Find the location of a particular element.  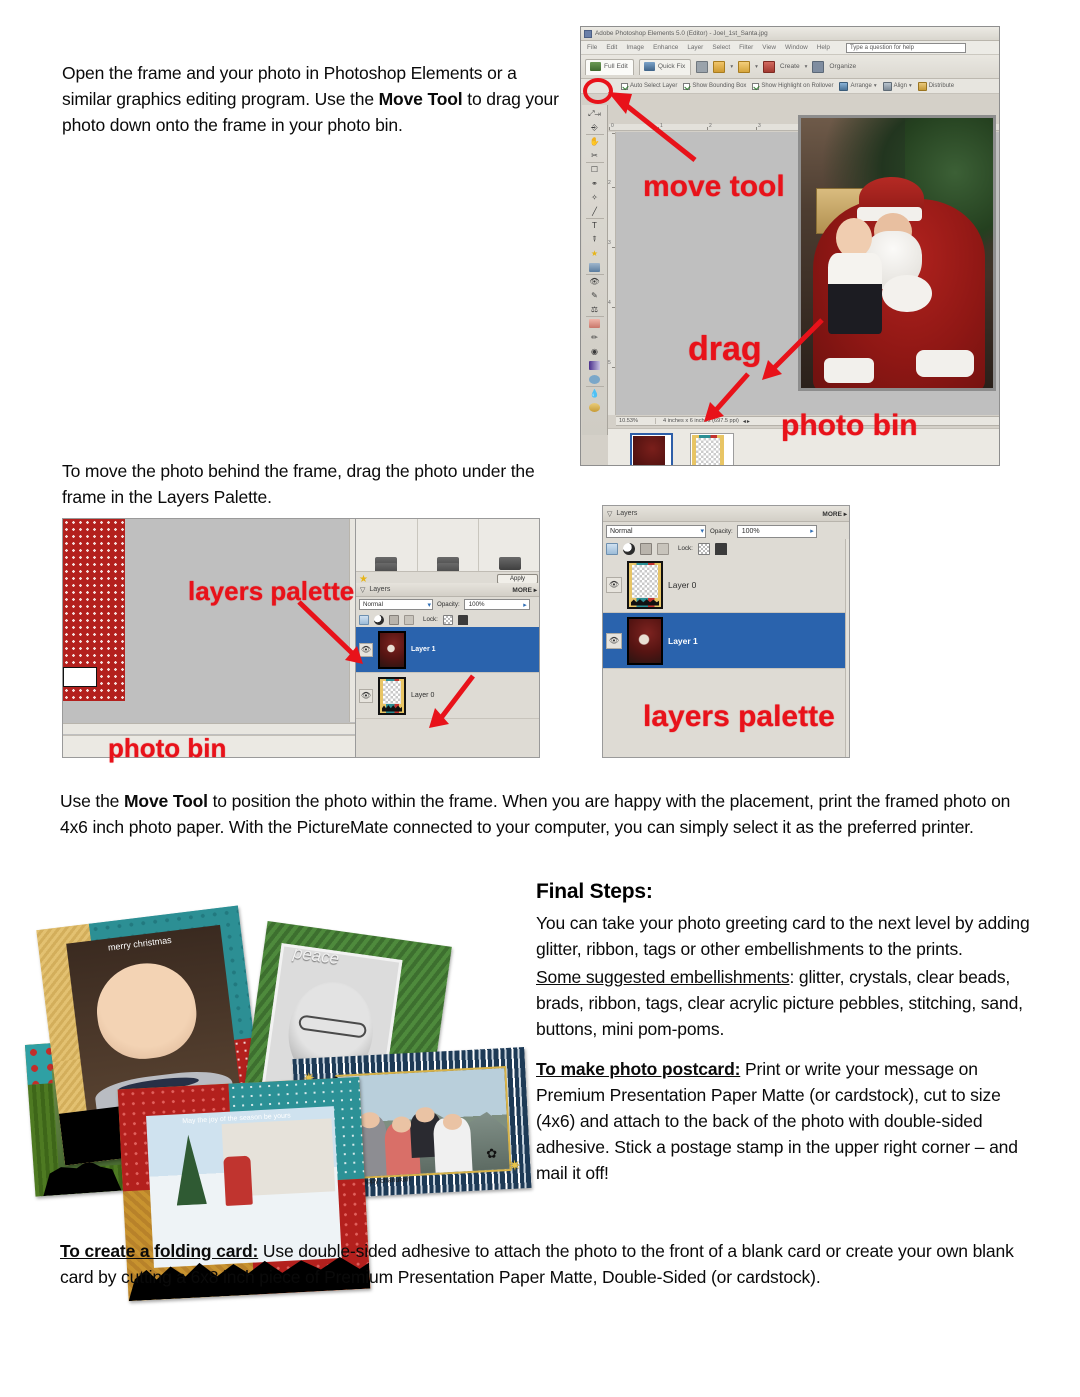

opacity-value: 100% is located at coordinates (476, 604).